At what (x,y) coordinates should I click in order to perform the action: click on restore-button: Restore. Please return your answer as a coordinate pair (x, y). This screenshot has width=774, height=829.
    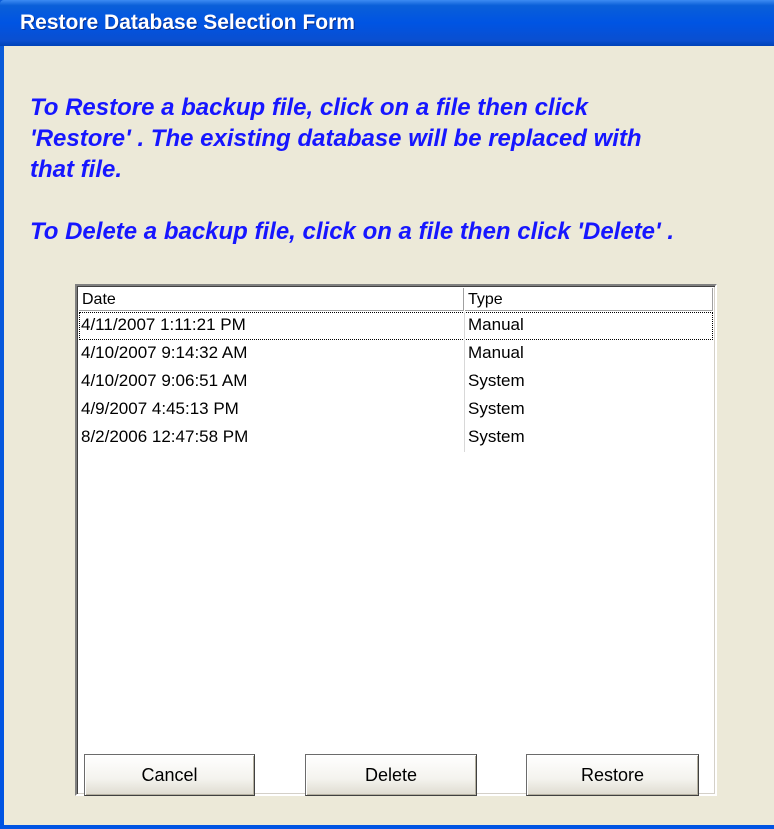
    Looking at the image, I should click on (612, 775).